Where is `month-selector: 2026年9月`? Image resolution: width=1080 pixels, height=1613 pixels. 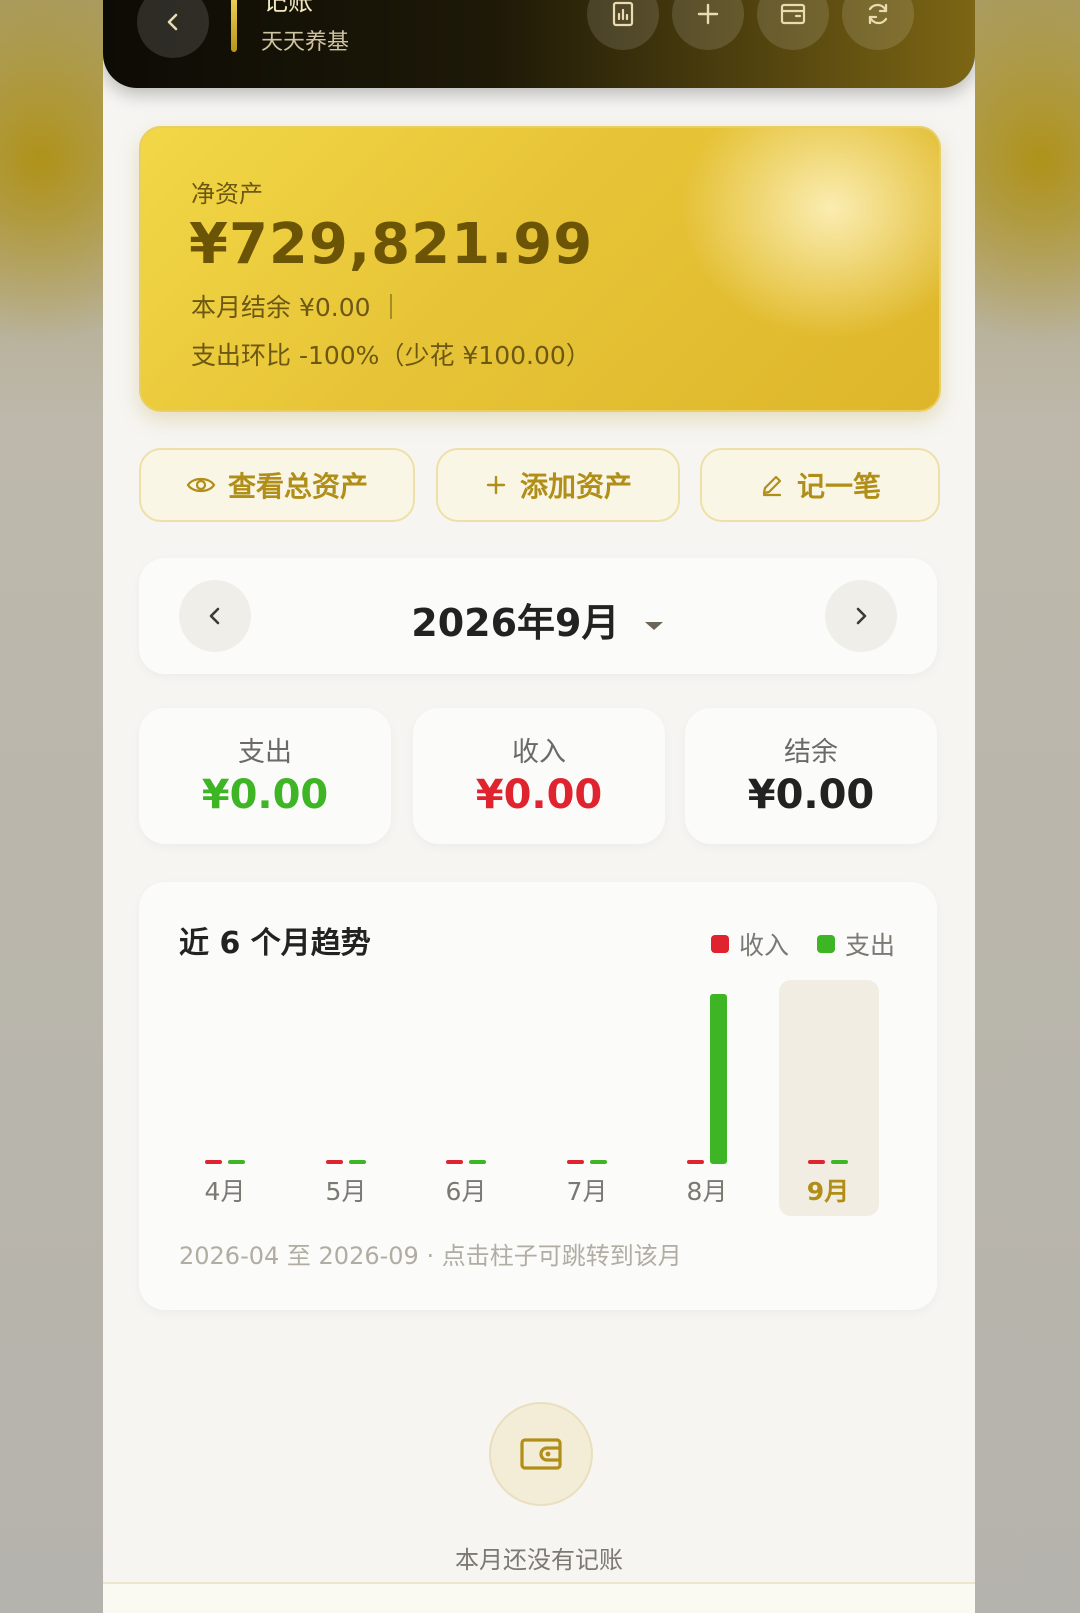
month-selector: 2026年9月 is located at coordinates (538, 616).